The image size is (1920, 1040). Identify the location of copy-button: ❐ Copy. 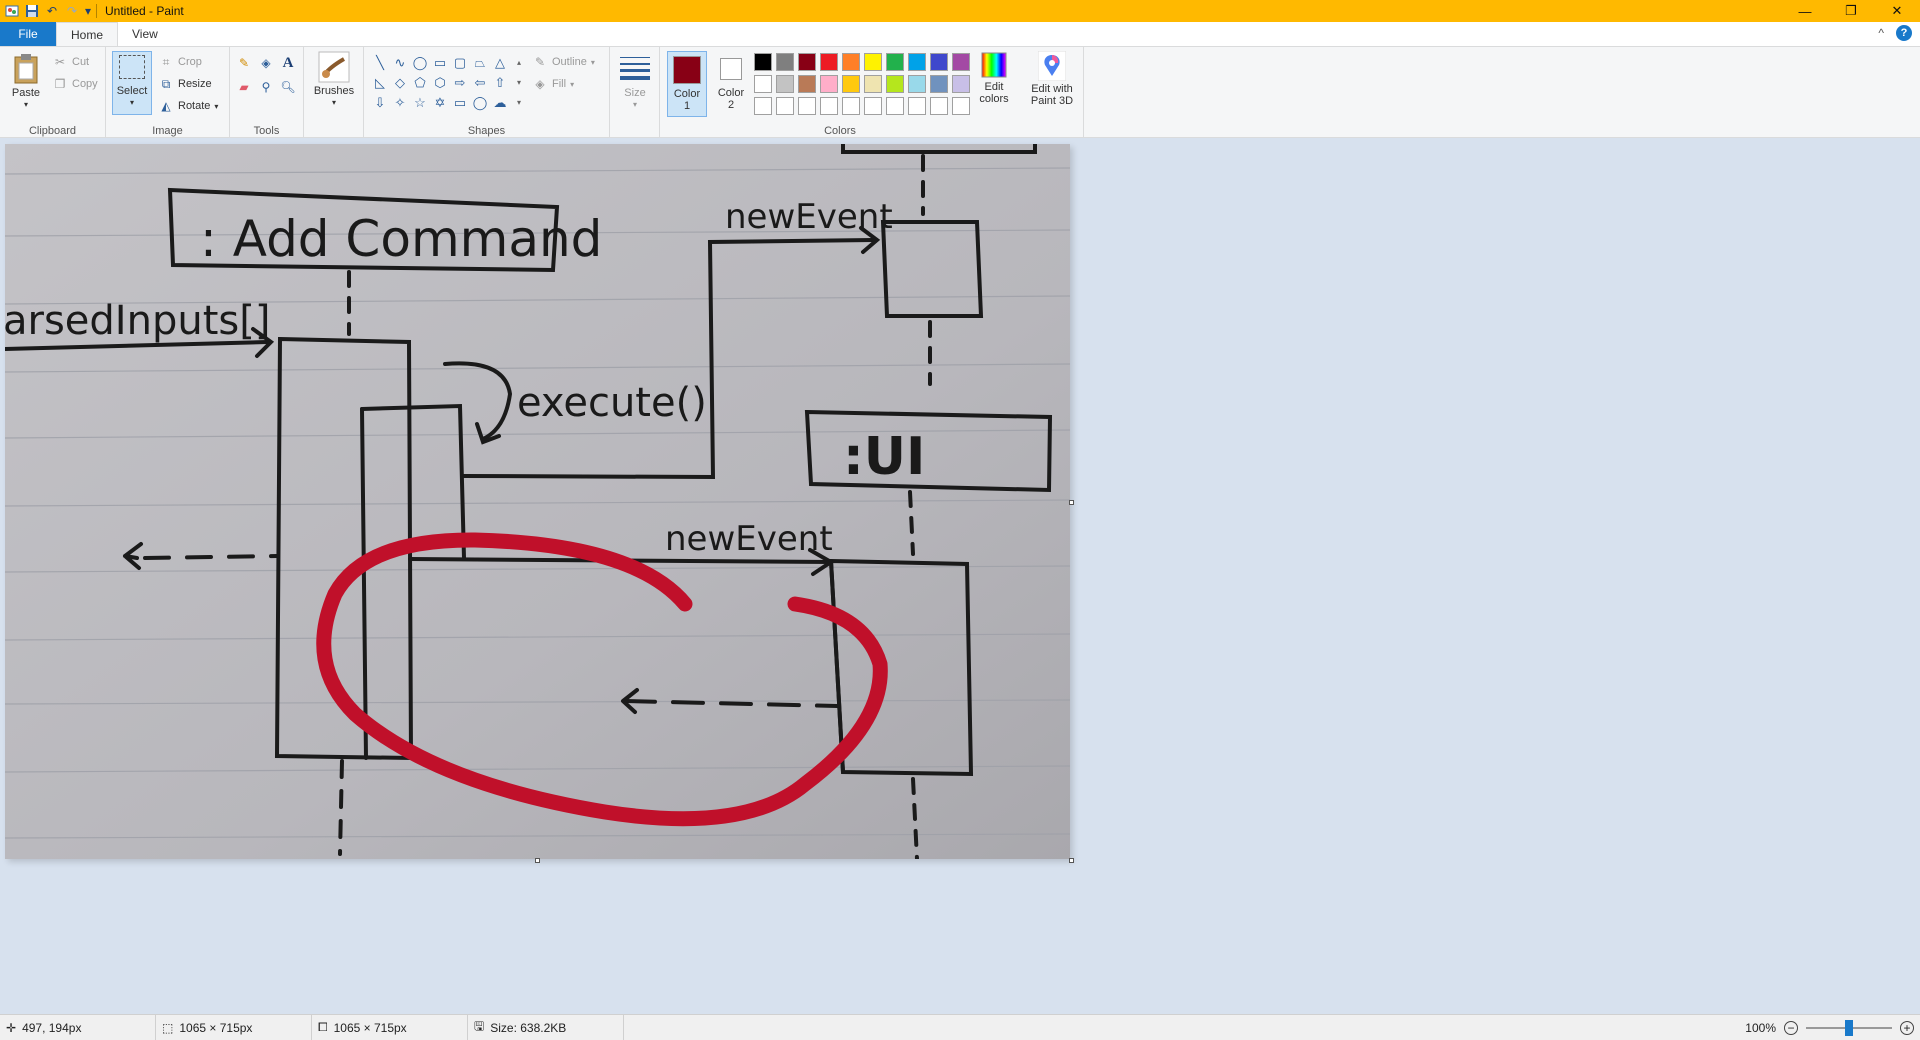
(75, 84).